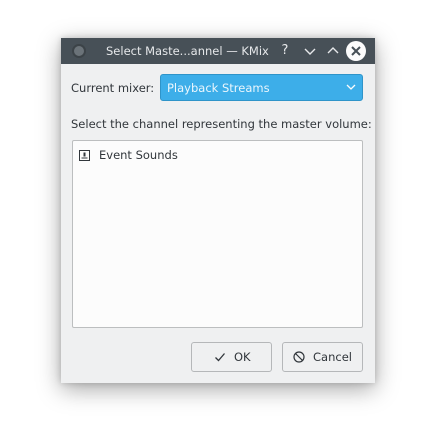 This screenshot has width=435, height=446. I want to click on title-bar: Select Maste...annel — KMix ?, so click(218, 51).